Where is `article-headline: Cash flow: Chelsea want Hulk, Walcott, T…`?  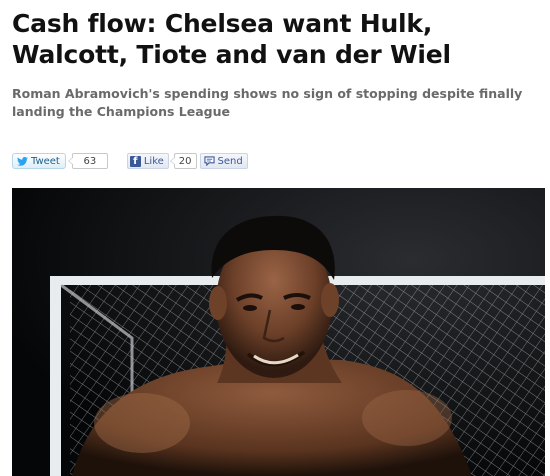 article-headline: Cash flow: Chelsea want Hulk, Walcott, T… is located at coordinates (231, 39).